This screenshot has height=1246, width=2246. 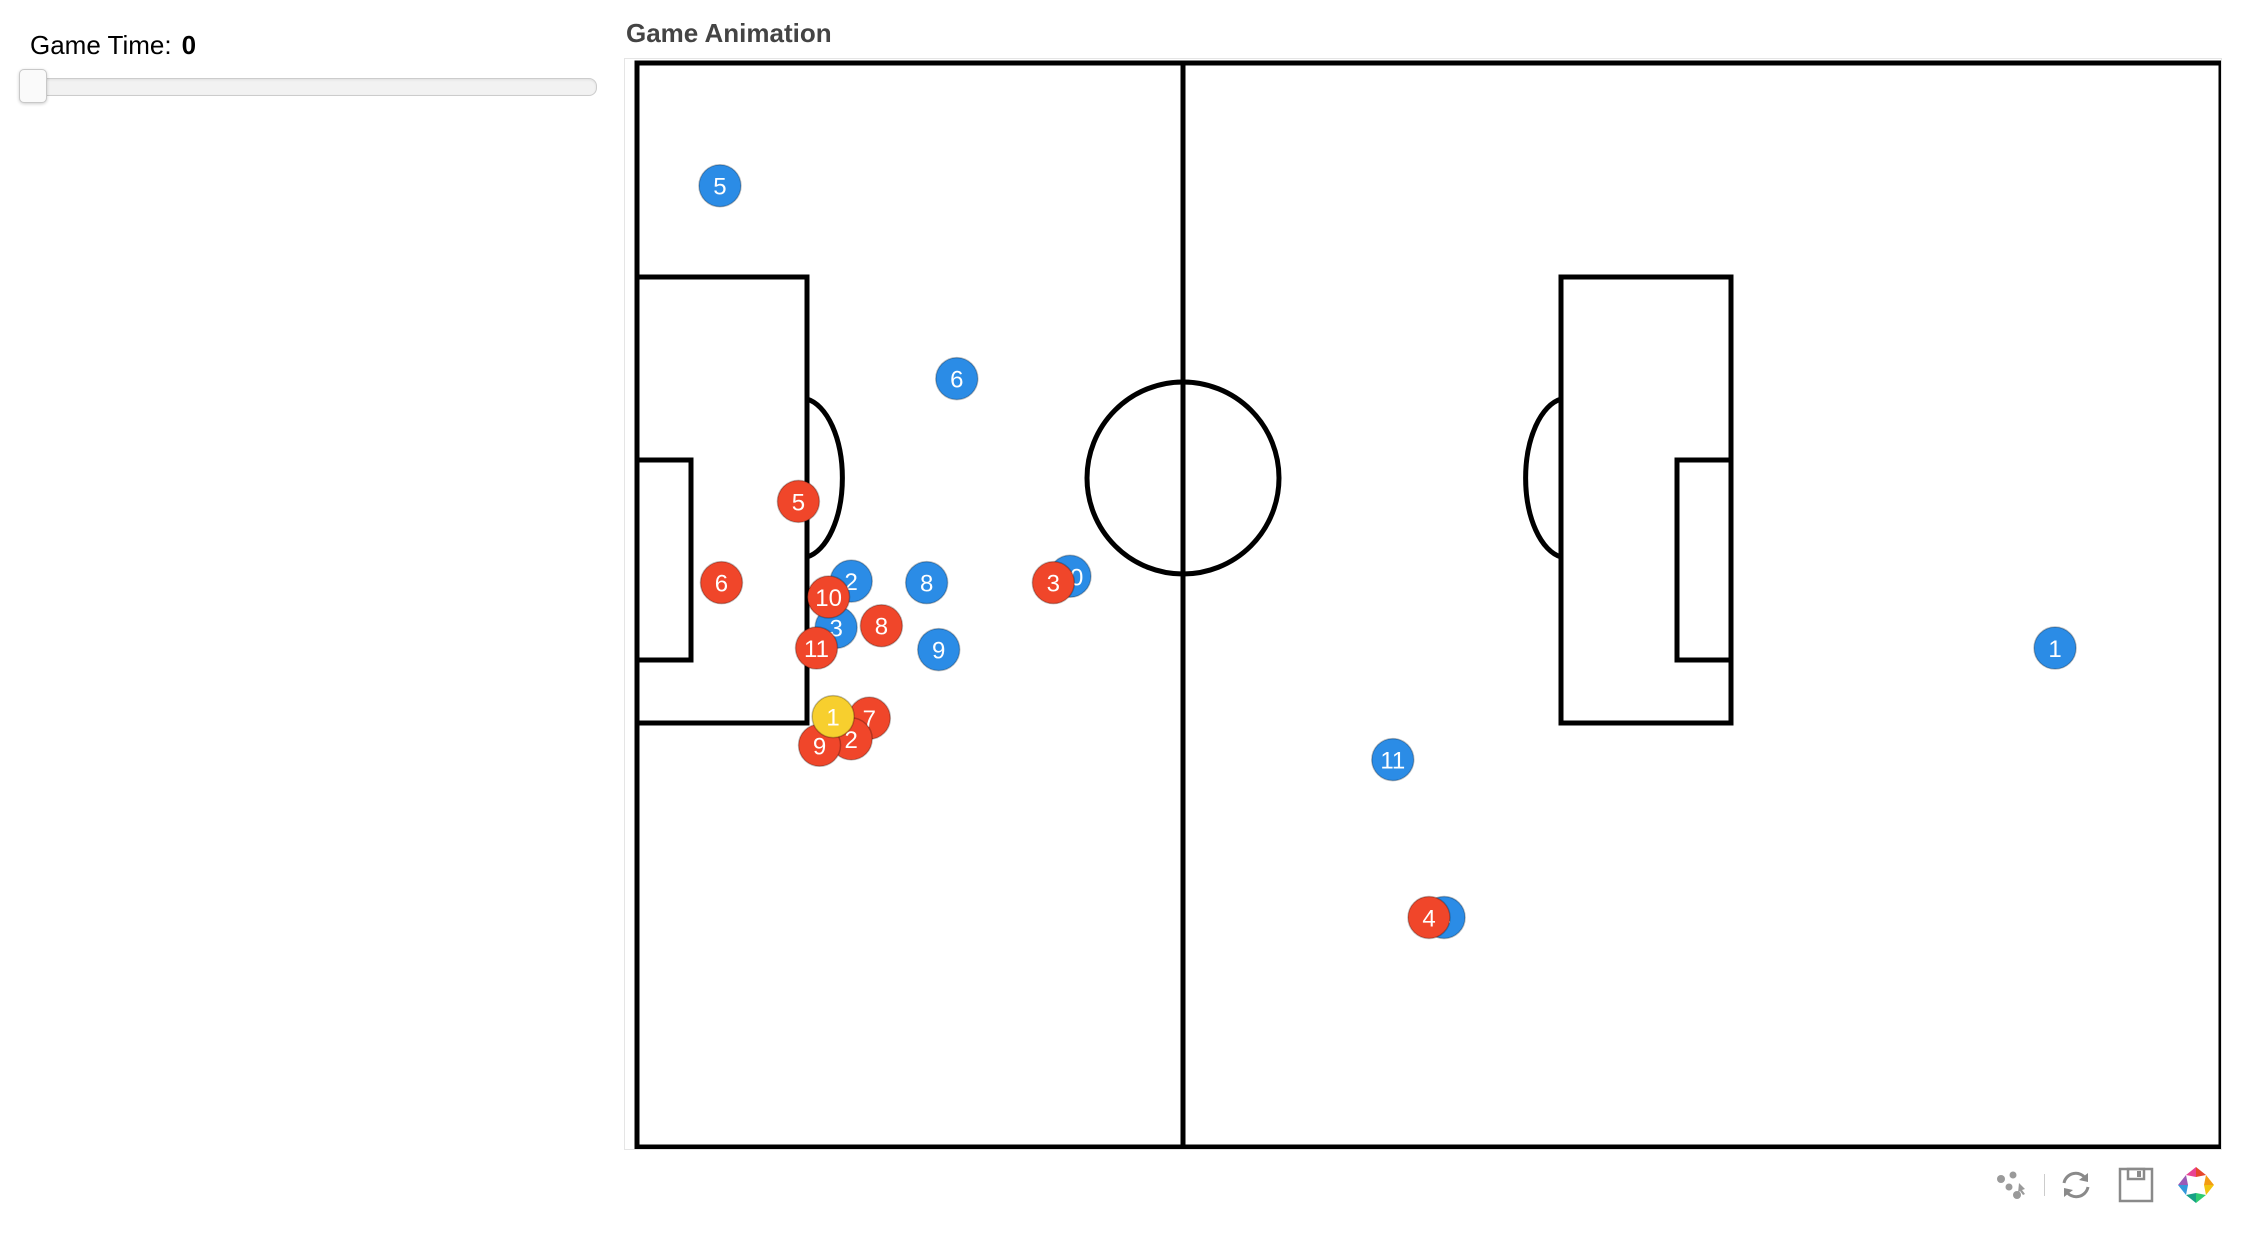 I want to click on slider-handle, so click(x=33, y=86).